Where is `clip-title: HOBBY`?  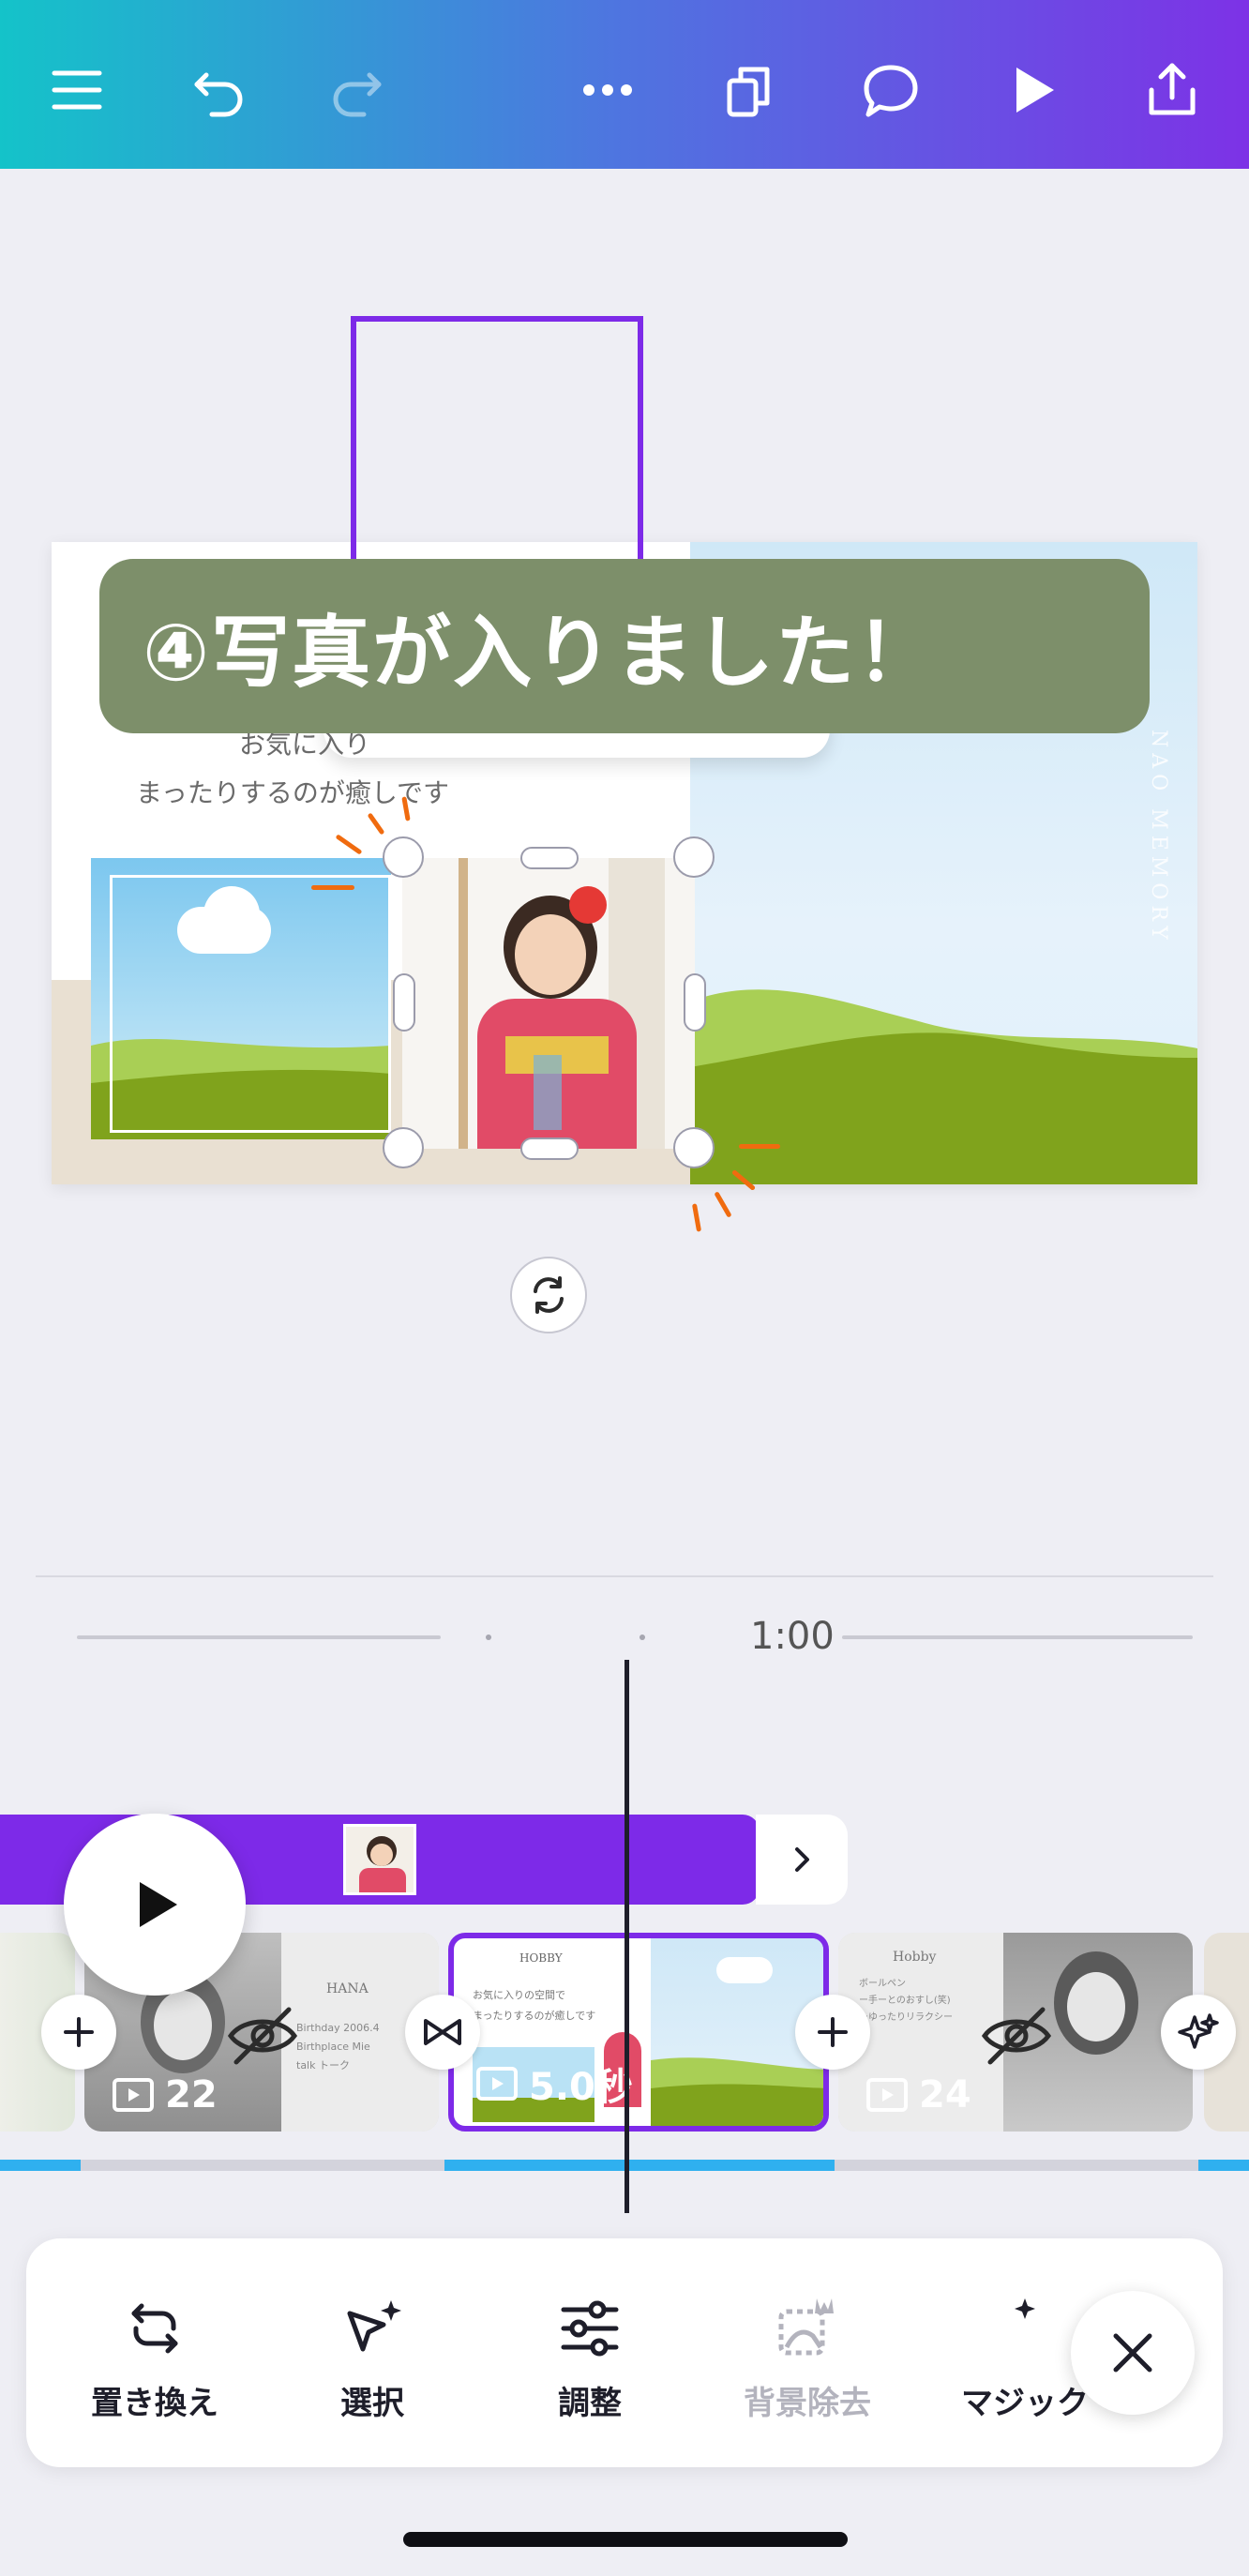
clip-title: HOBBY is located at coordinates (541, 1958).